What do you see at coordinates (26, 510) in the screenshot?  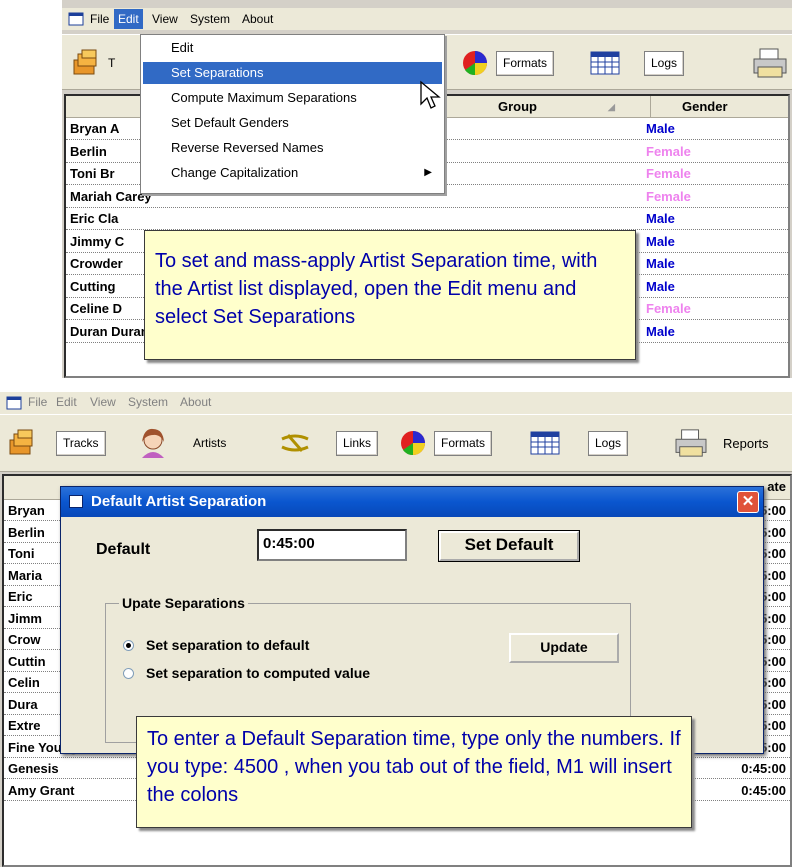 I see `artist-name: Bryan` at bounding box center [26, 510].